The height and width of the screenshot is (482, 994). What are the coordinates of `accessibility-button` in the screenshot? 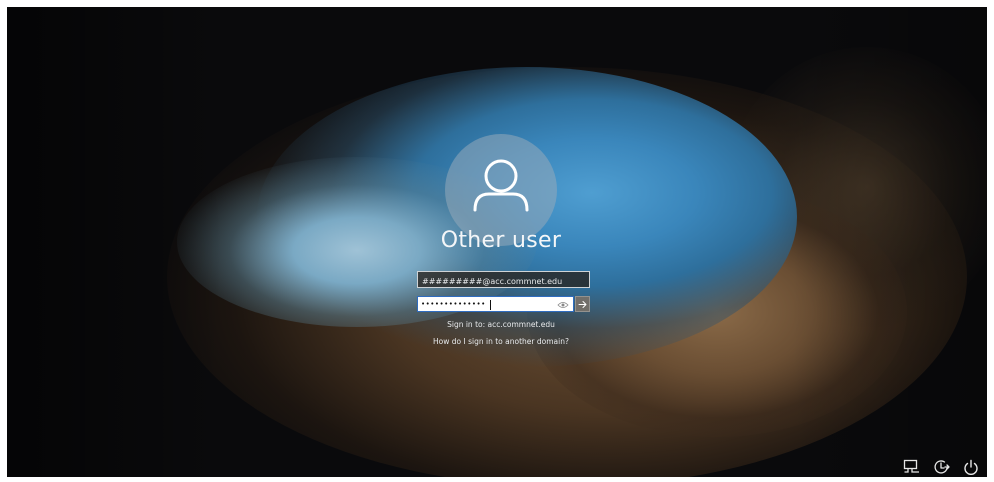 It's located at (942, 467).